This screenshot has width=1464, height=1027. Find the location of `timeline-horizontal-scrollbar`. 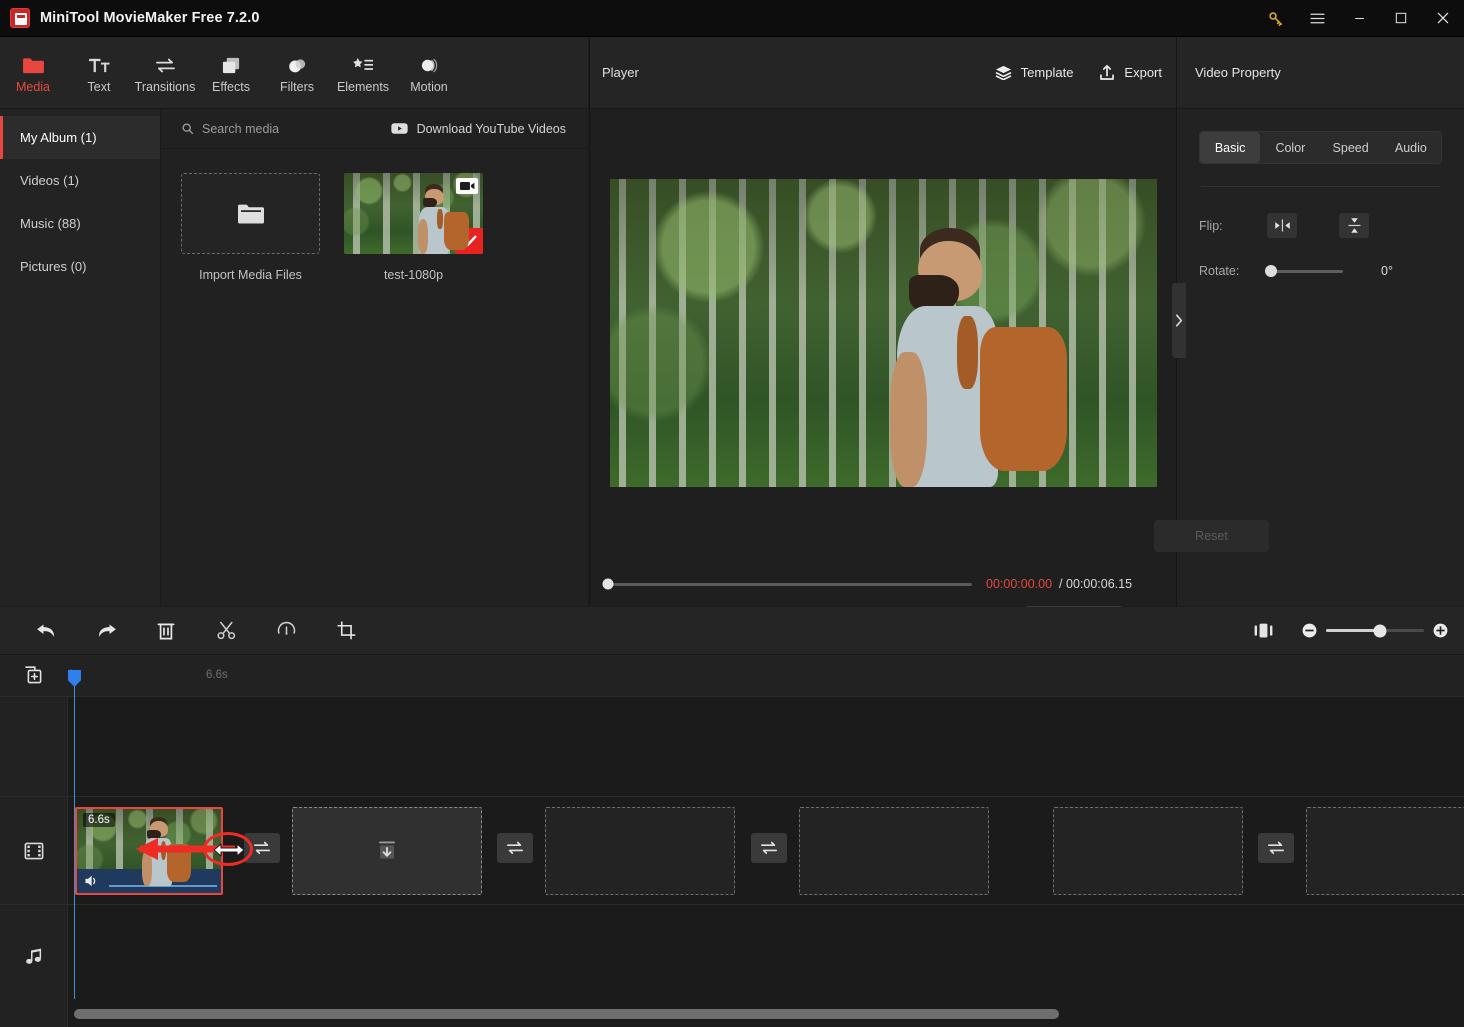

timeline-horizontal-scrollbar is located at coordinates (566, 1014).